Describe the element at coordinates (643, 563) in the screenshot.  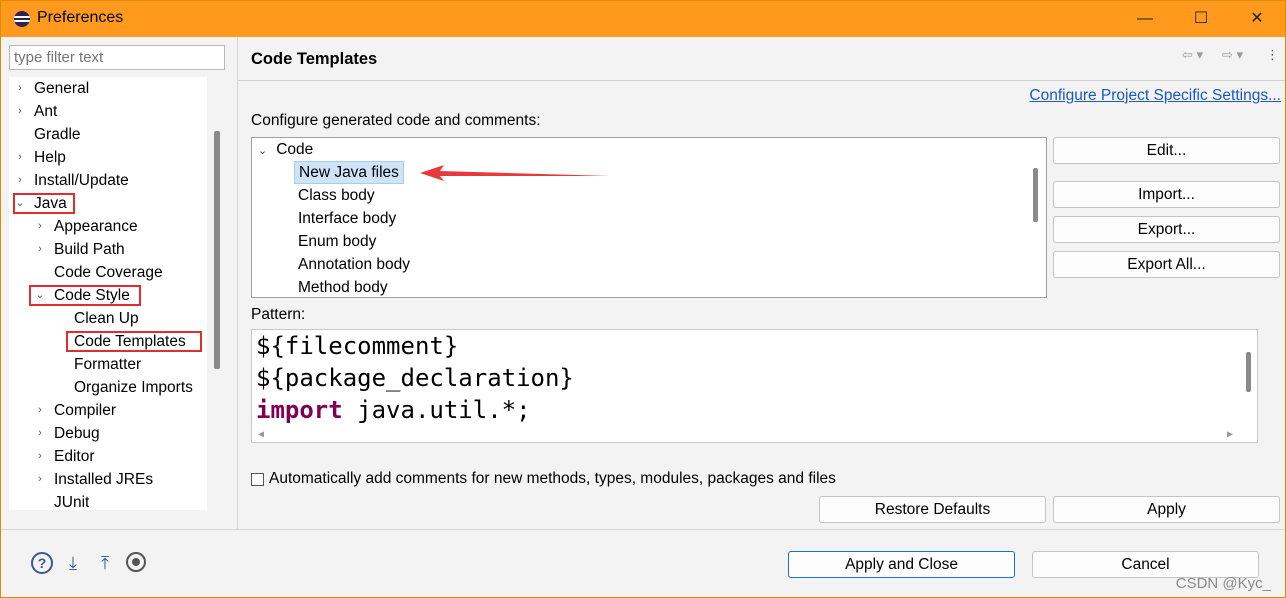
I see `dialog-button-bar: ? ⤓ ⤒ Apply and Close Cancel CSDN @Kyc_` at that location.